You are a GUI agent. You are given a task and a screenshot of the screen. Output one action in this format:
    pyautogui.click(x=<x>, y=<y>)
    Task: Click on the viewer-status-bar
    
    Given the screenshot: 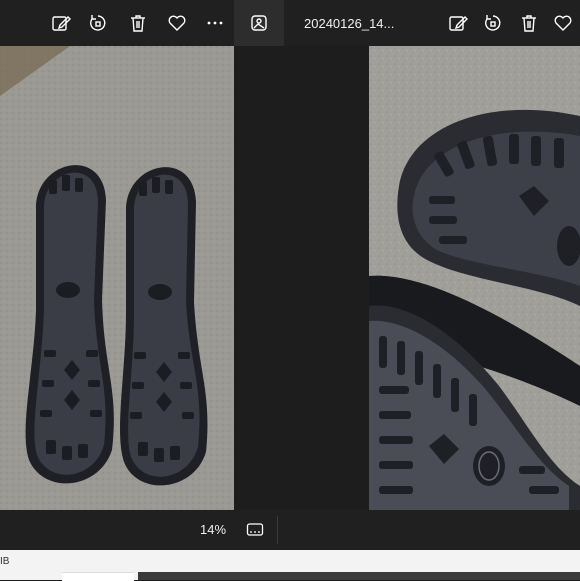 What is the action you would take?
    pyautogui.click(x=290, y=530)
    